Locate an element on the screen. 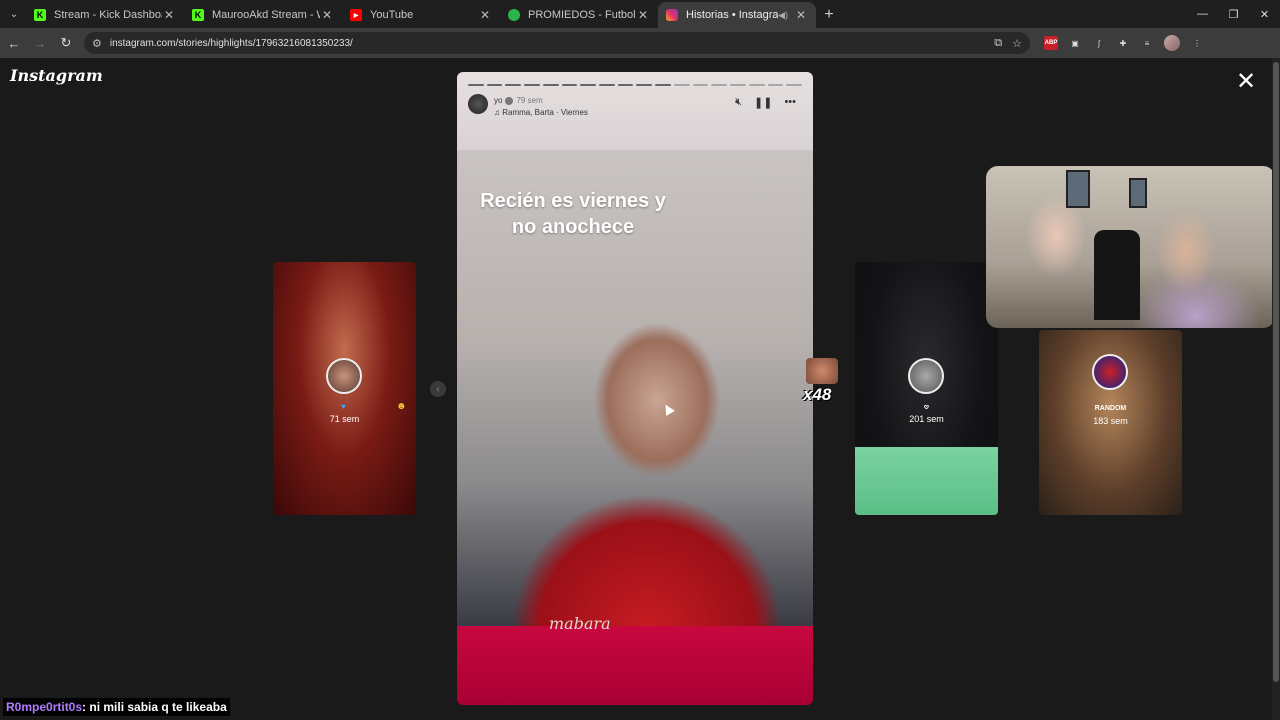 The height and width of the screenshot is (720, 1280). window-controls: — ❐ ✕ is located at coordinates (1233, 14).